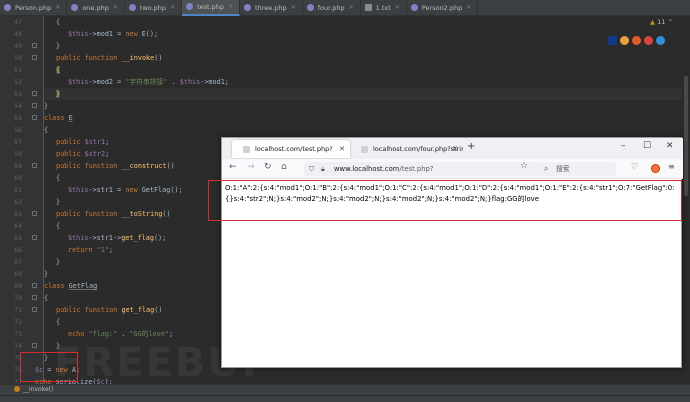 This screenshot has height=402, width=690. What do you see at coordinates (686, 200) in the screenshot?
I see `editor-scrollbar` at bounding box center [686, 200].